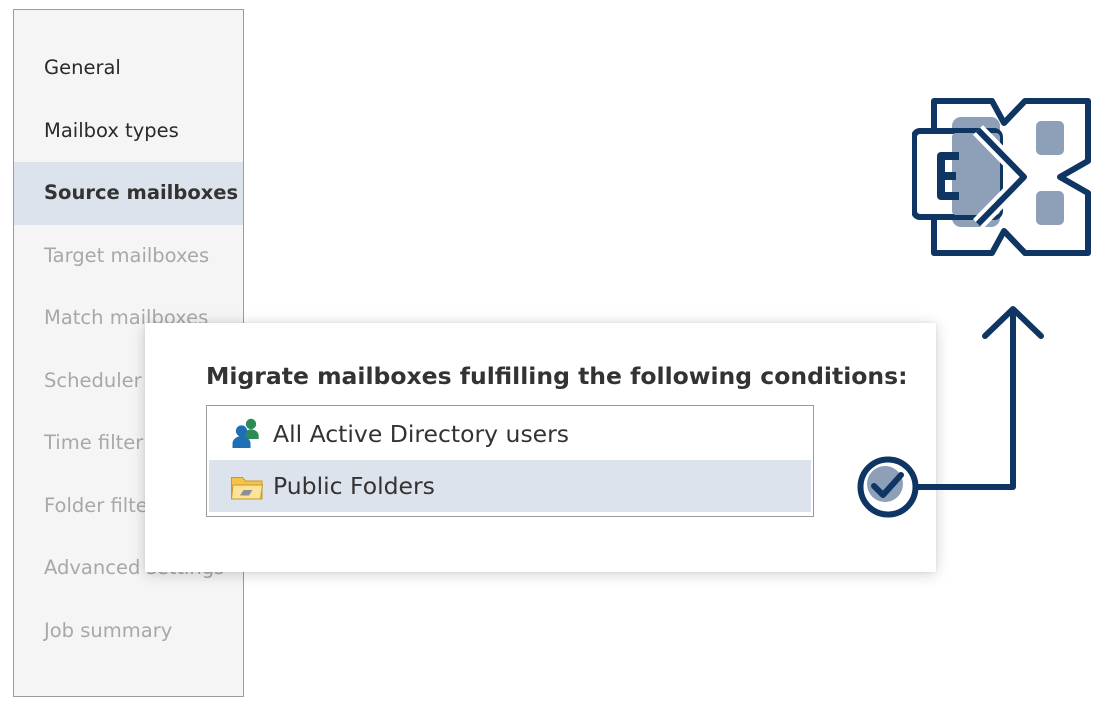 Image resolution: width=1110 pixels, height=710 pixels. What do you see at coordinates (888, 487) in the screenshot?
I see `checkmark-circle-icon` at bounding box center [888, 487].